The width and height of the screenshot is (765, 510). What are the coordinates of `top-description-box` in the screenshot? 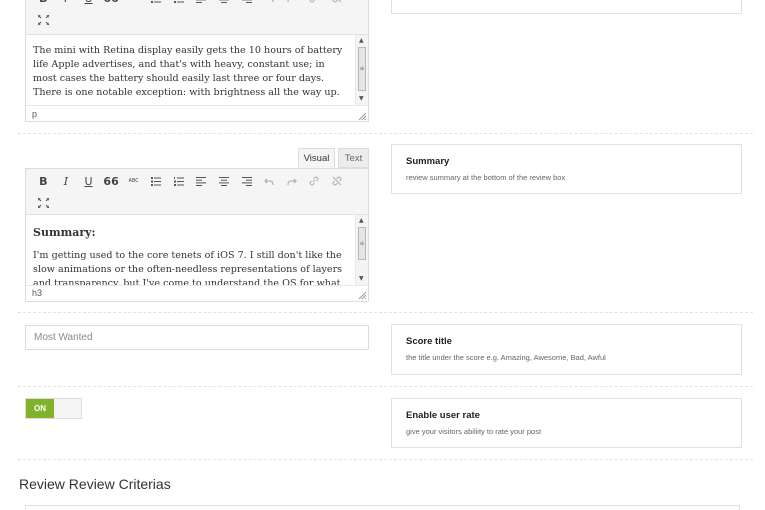 It's located at (566, 7).